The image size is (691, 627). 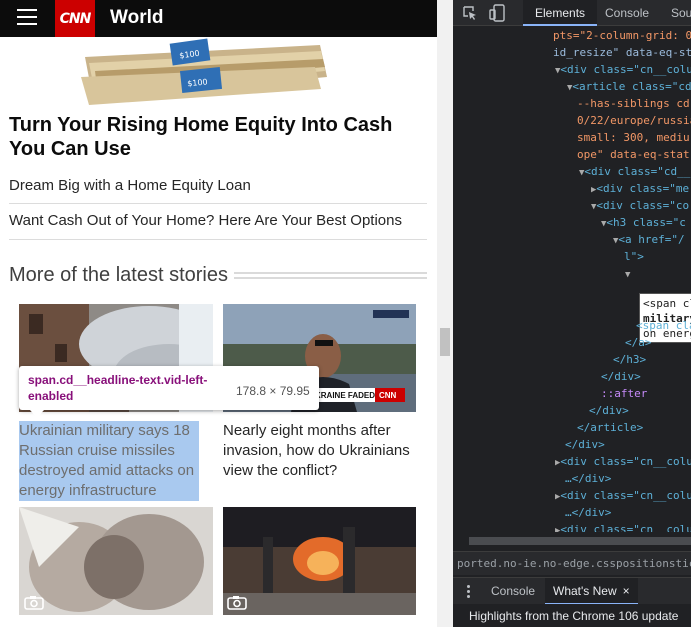 I want to click on dom-node-line: <span cla, so click(x=663, y=325).